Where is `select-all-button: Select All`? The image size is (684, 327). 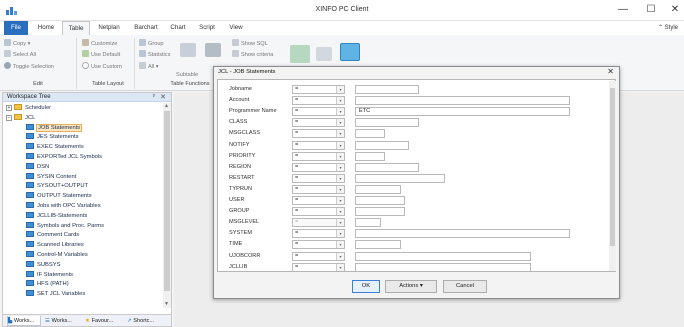 select-all-button: Select All is located at coordinates (20, 54).